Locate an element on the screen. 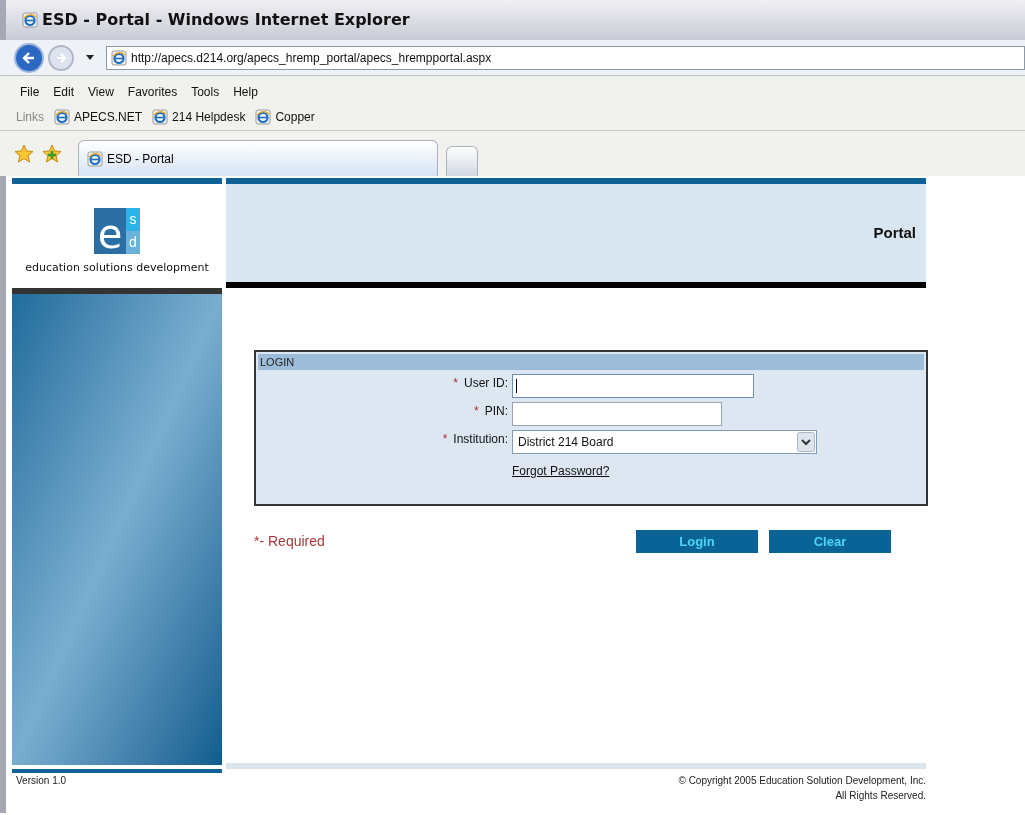 Image resolution: width=1025 pixels, height=815 pixels. menu-item: Tools is located at coordinates (205, 92).